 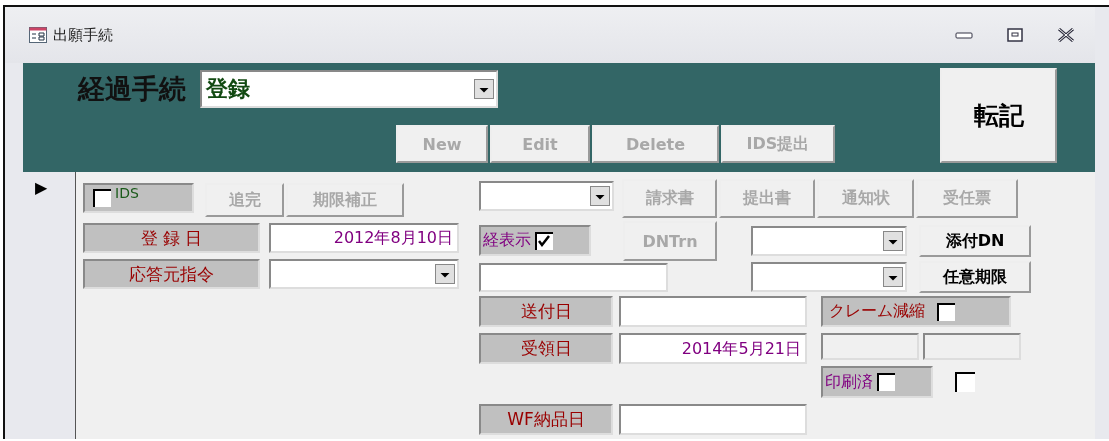 What do you see at coordinates (38, 35) in the screenshot?
I see `form-icon` at bounding box center [38, 35].